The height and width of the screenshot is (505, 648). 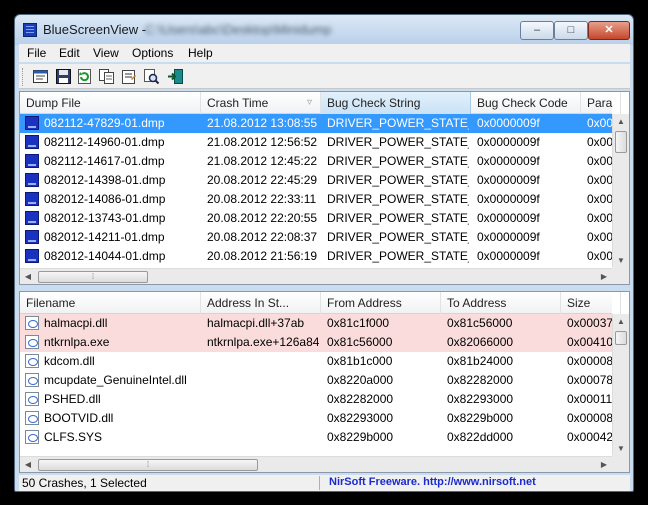 I want to click on cell-crash-time: 21.08.2012 12:45:22, so click(x=262, y=161).